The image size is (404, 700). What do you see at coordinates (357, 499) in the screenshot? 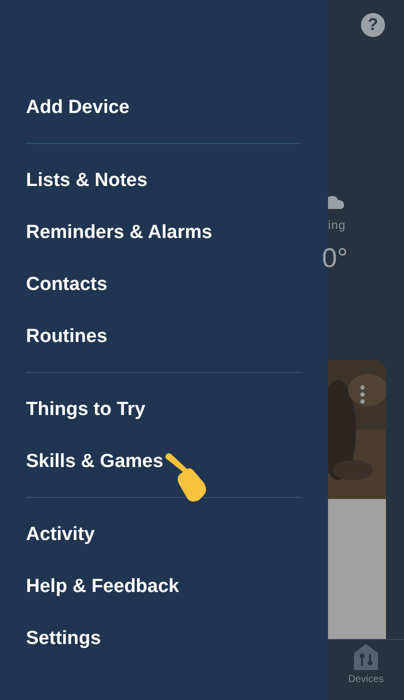
I see `card` at bounding box center [357, 499].